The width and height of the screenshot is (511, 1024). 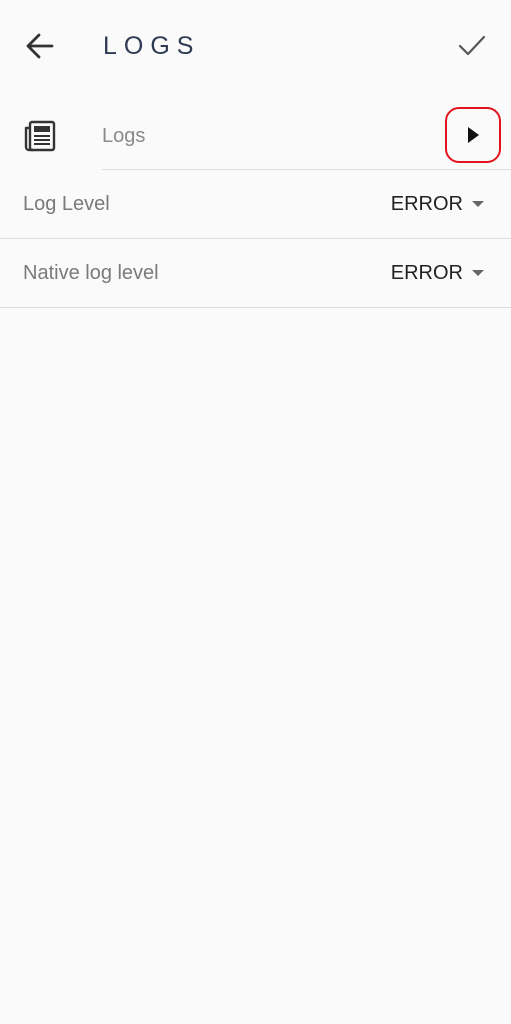 I want to click on newspaper-icon, so click(x=40, y=136).